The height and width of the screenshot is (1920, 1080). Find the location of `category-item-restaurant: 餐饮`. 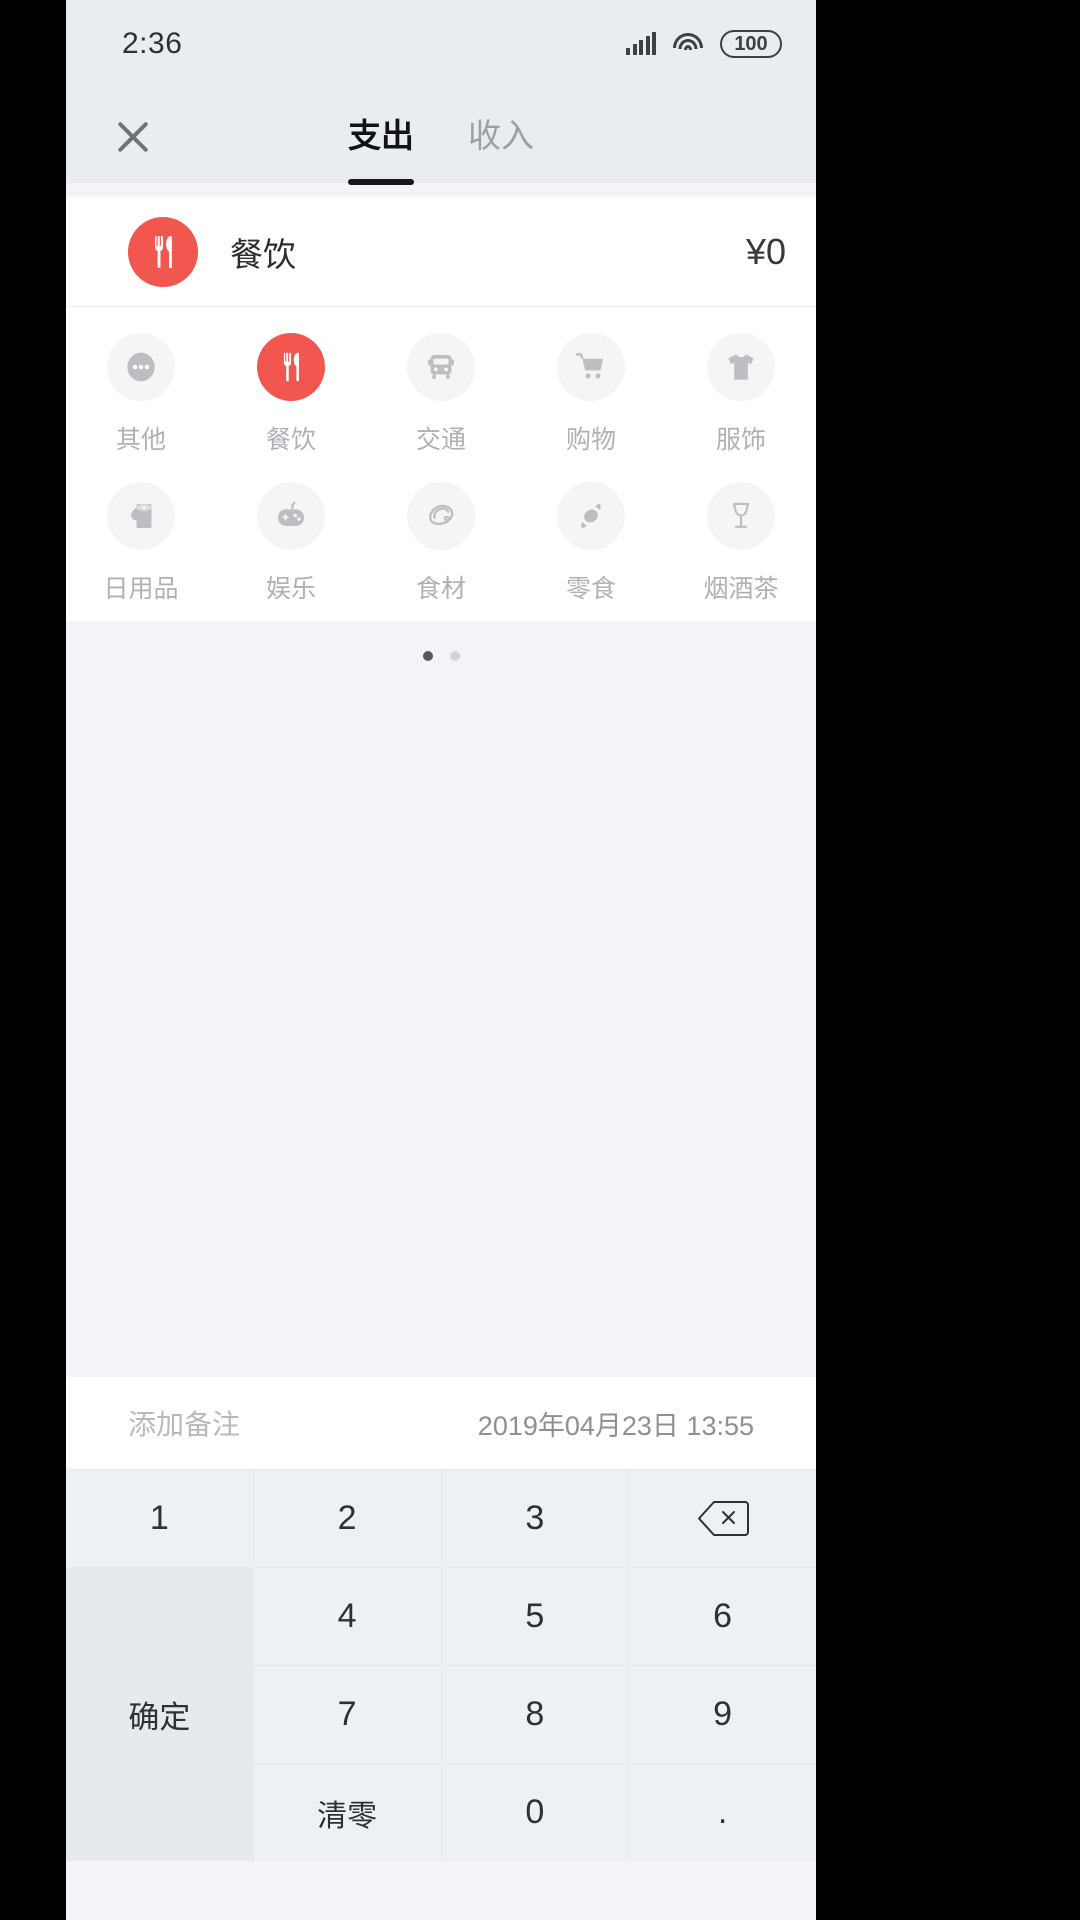

category-item-restaurant: 餐饮 is located at coordinates (291, 394).